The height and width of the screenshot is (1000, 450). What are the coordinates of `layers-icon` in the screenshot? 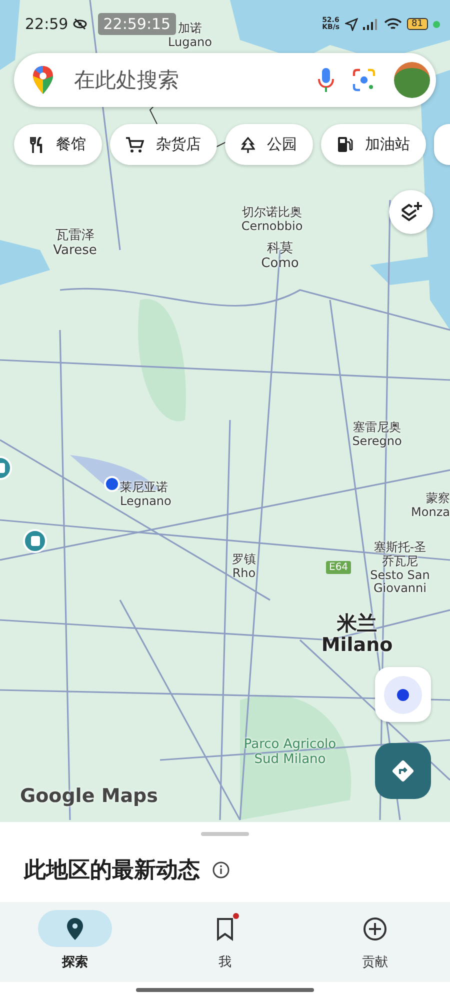 It's located at (411, 212).